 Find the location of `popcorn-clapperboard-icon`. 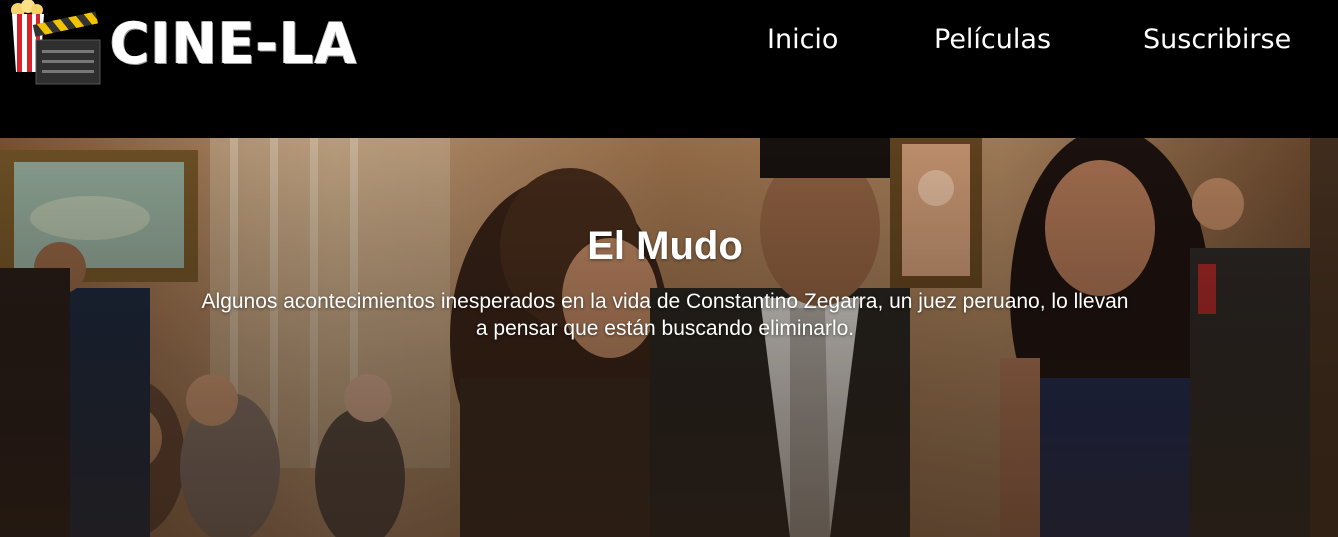

popcorn-clapperboard-icon is located at coordinates (56, 42).